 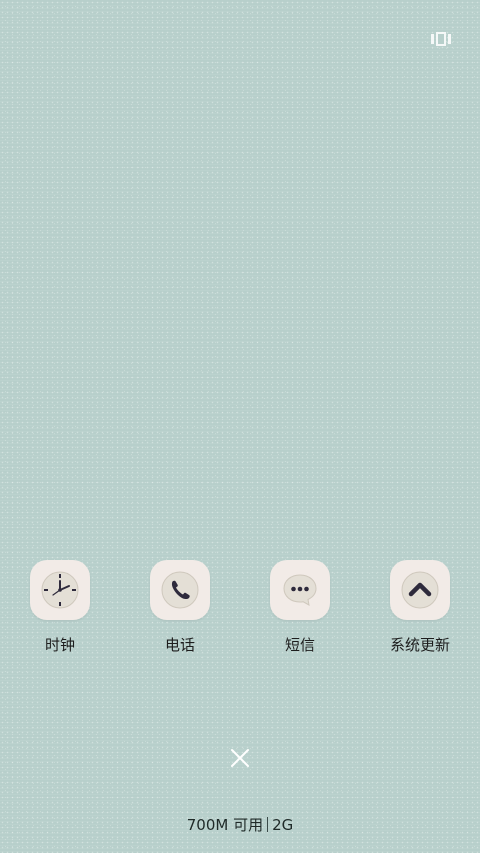 I want to click on memory-available: 700M 可用, so click(x=225, y=825).